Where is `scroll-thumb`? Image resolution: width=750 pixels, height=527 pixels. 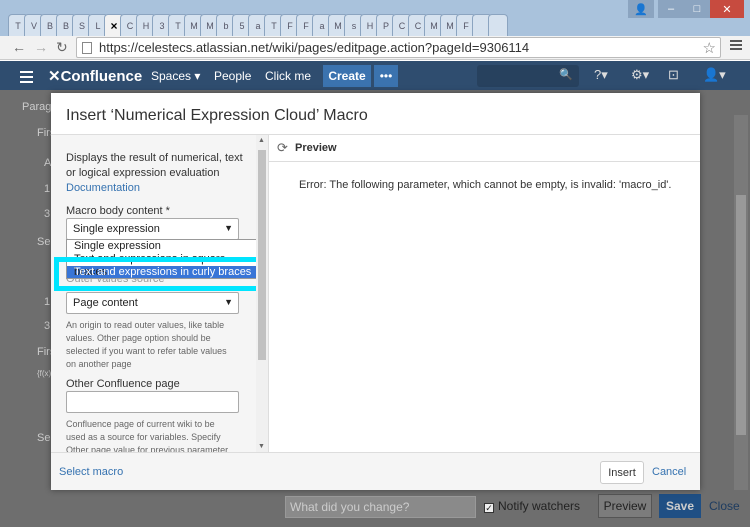 scroll-thumb is located at coordinates (262, 255).